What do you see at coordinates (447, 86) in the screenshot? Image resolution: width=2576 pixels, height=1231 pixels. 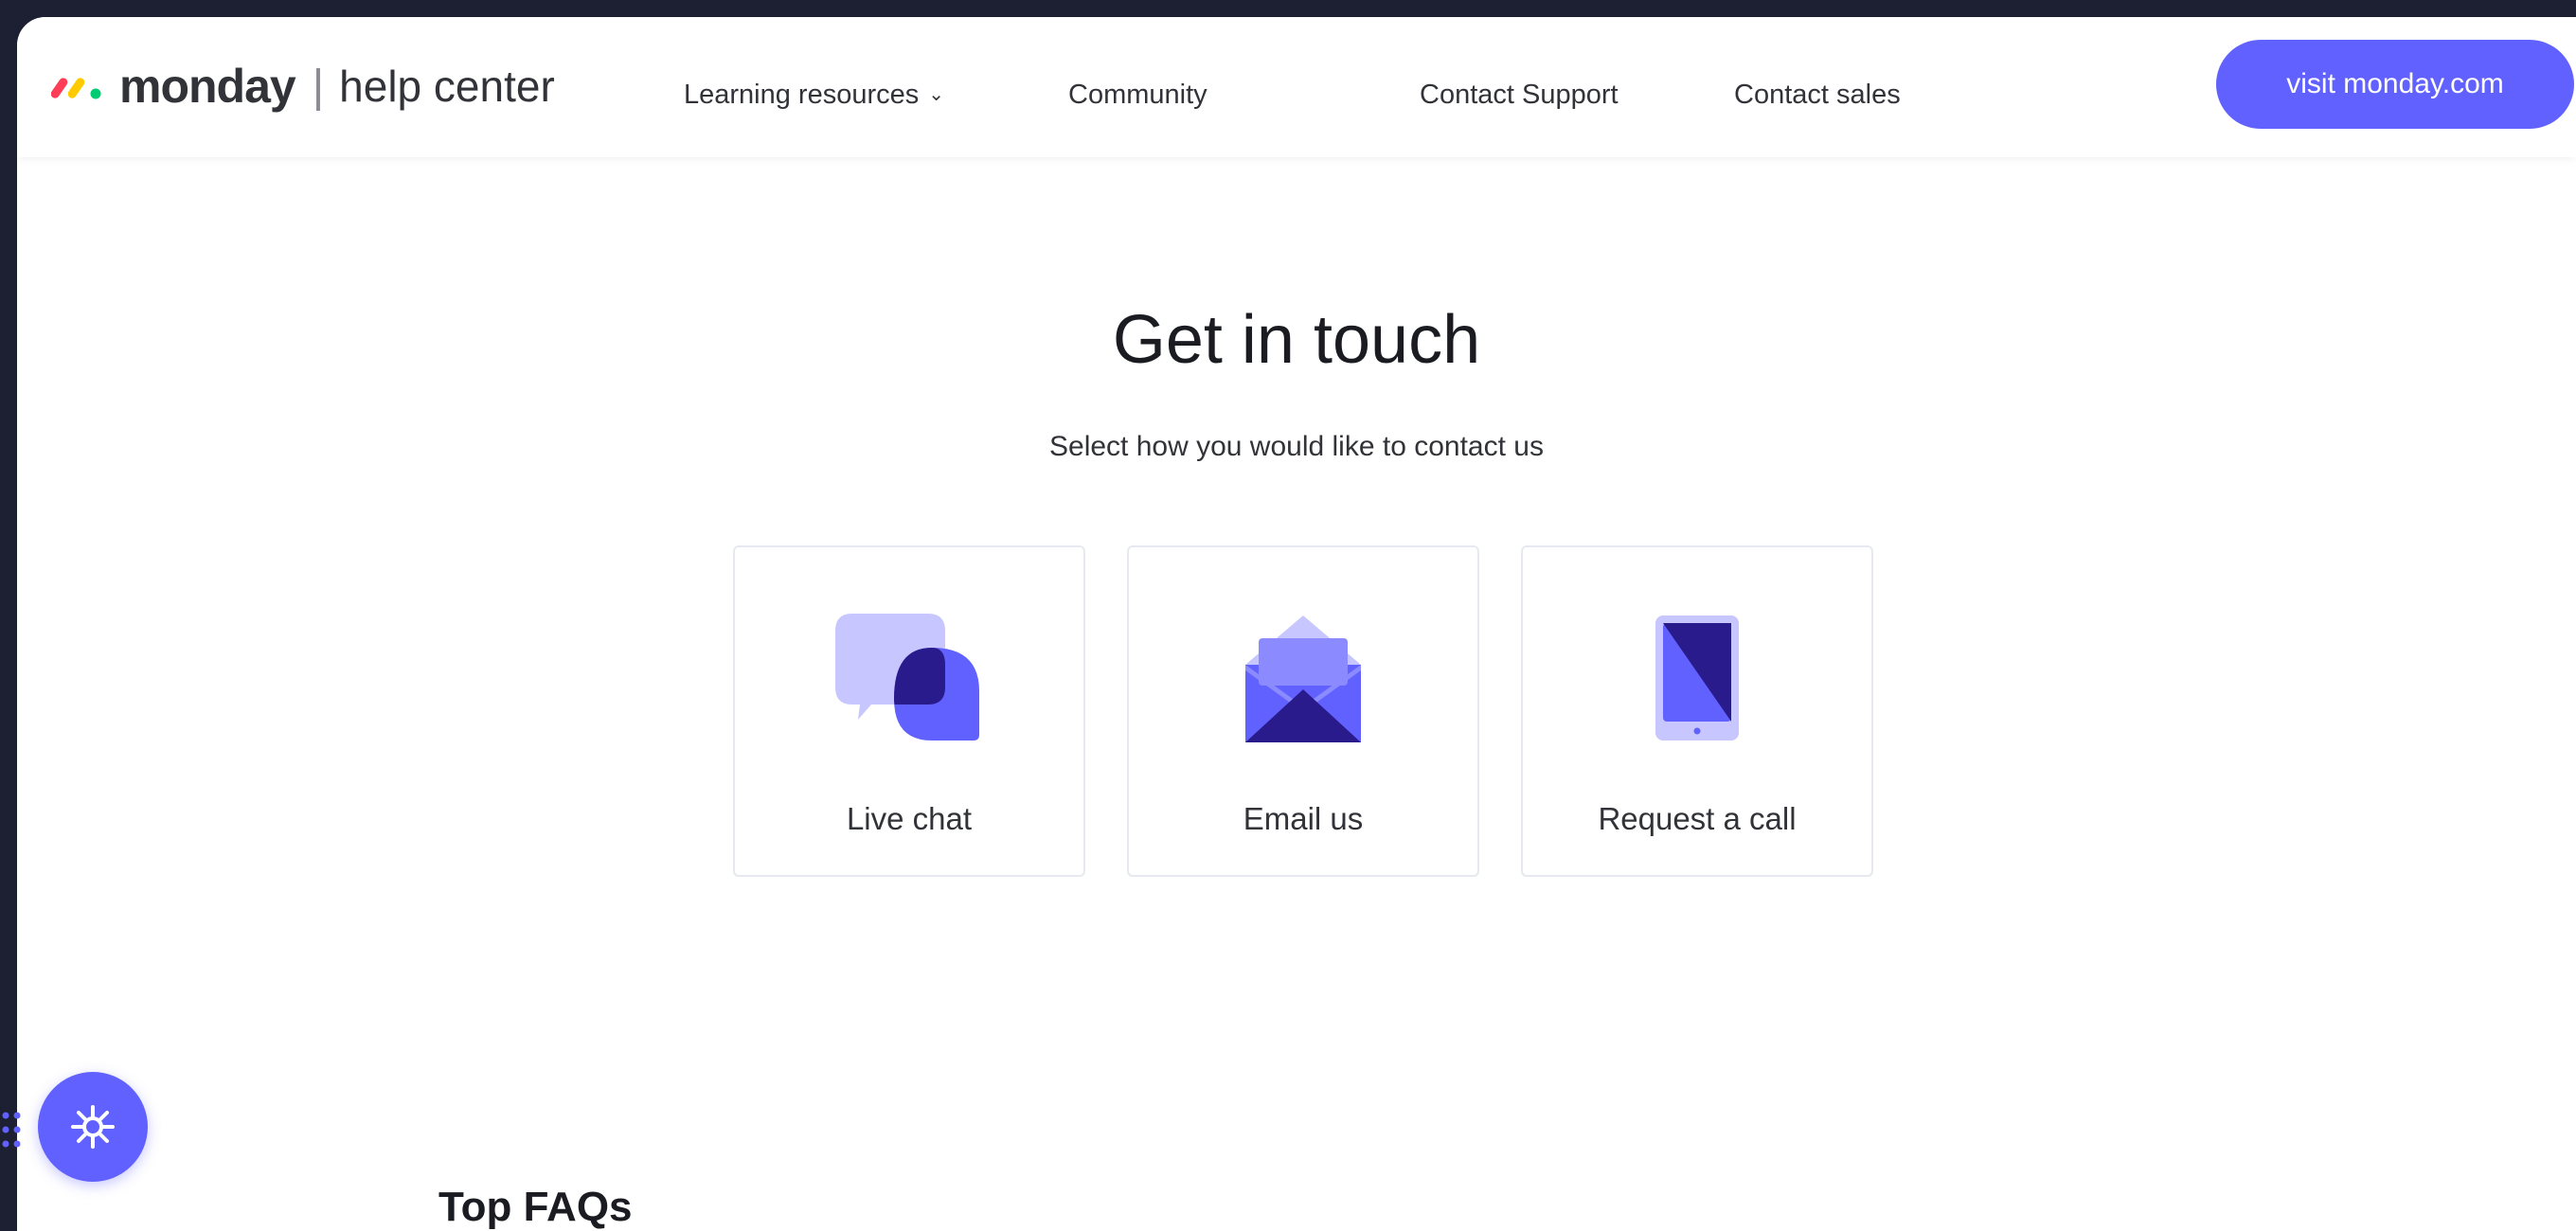 I see `logo-subtitle: help center` at bounding box center [447, 86].